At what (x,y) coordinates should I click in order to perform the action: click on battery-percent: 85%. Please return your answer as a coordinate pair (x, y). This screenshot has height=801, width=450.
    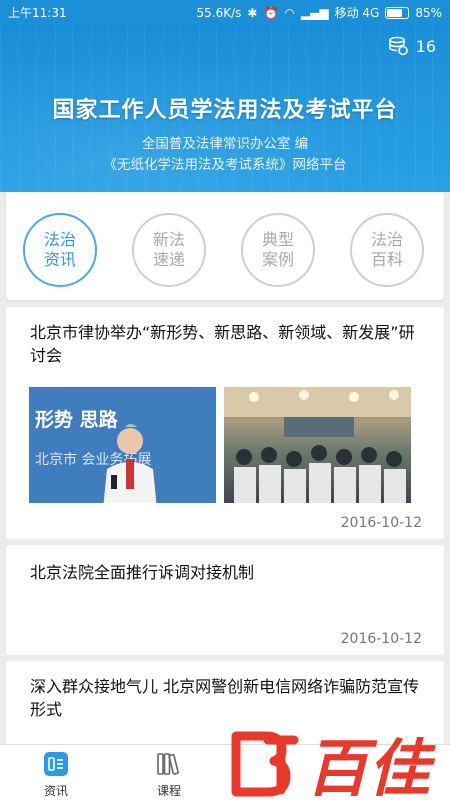
    Looking at the image, I should click on (428, 12).